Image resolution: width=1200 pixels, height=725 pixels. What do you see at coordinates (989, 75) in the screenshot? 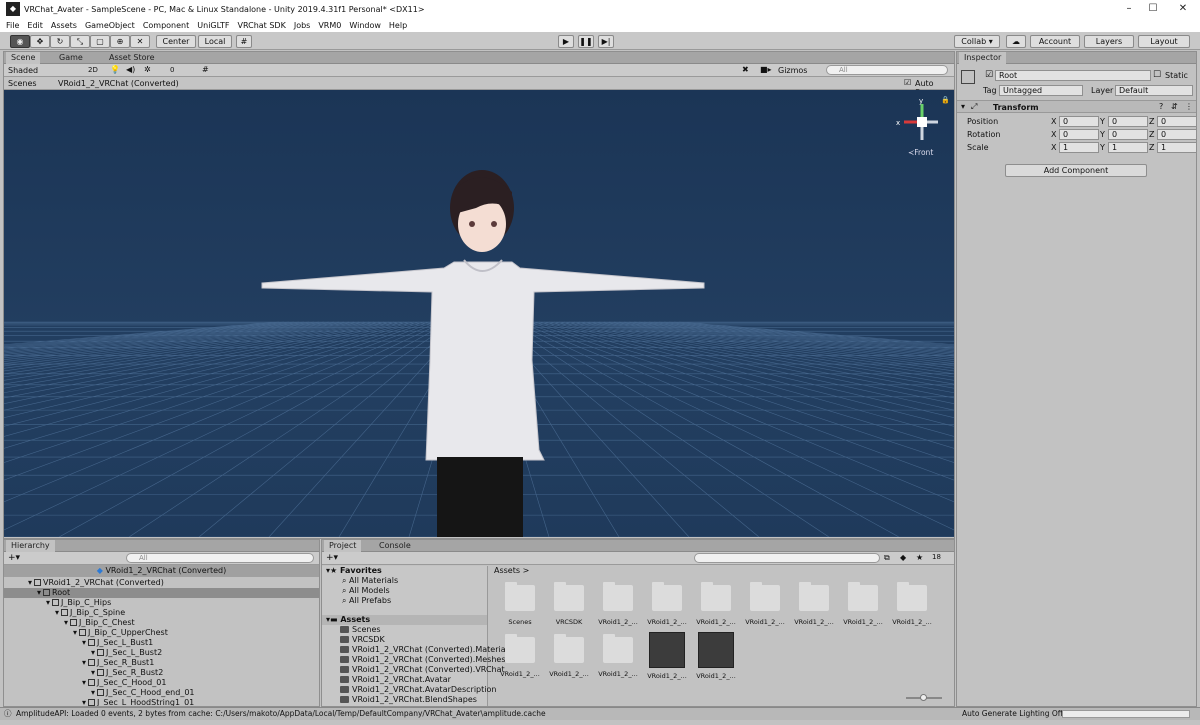
I see `active-checkbox: ☑` at bounding box center [989, 75].